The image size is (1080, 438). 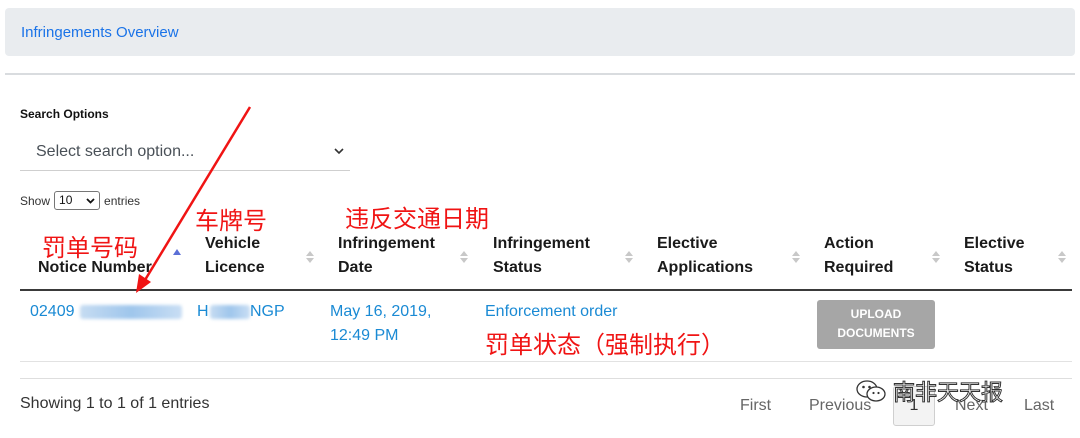 I want to click on entries-length-control: Show 10 entries, so click(x=80, y=200).